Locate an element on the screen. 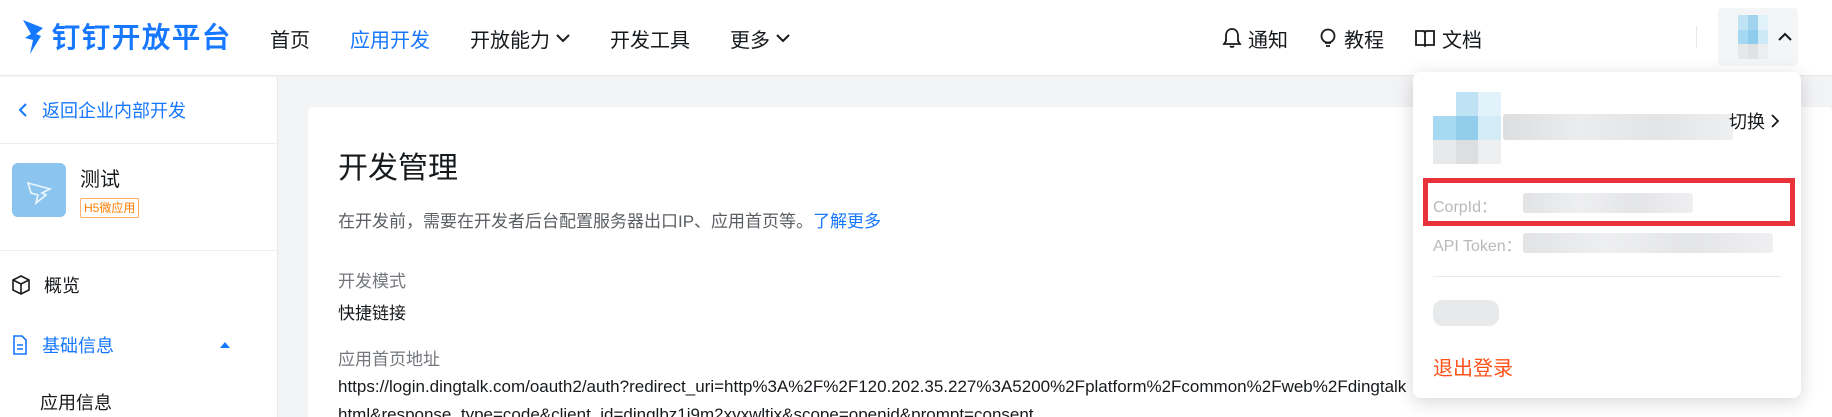 This screenshot has width=1832, height=417. app-meta: 测试 H5微应用 is located at coordinates (110, 190).